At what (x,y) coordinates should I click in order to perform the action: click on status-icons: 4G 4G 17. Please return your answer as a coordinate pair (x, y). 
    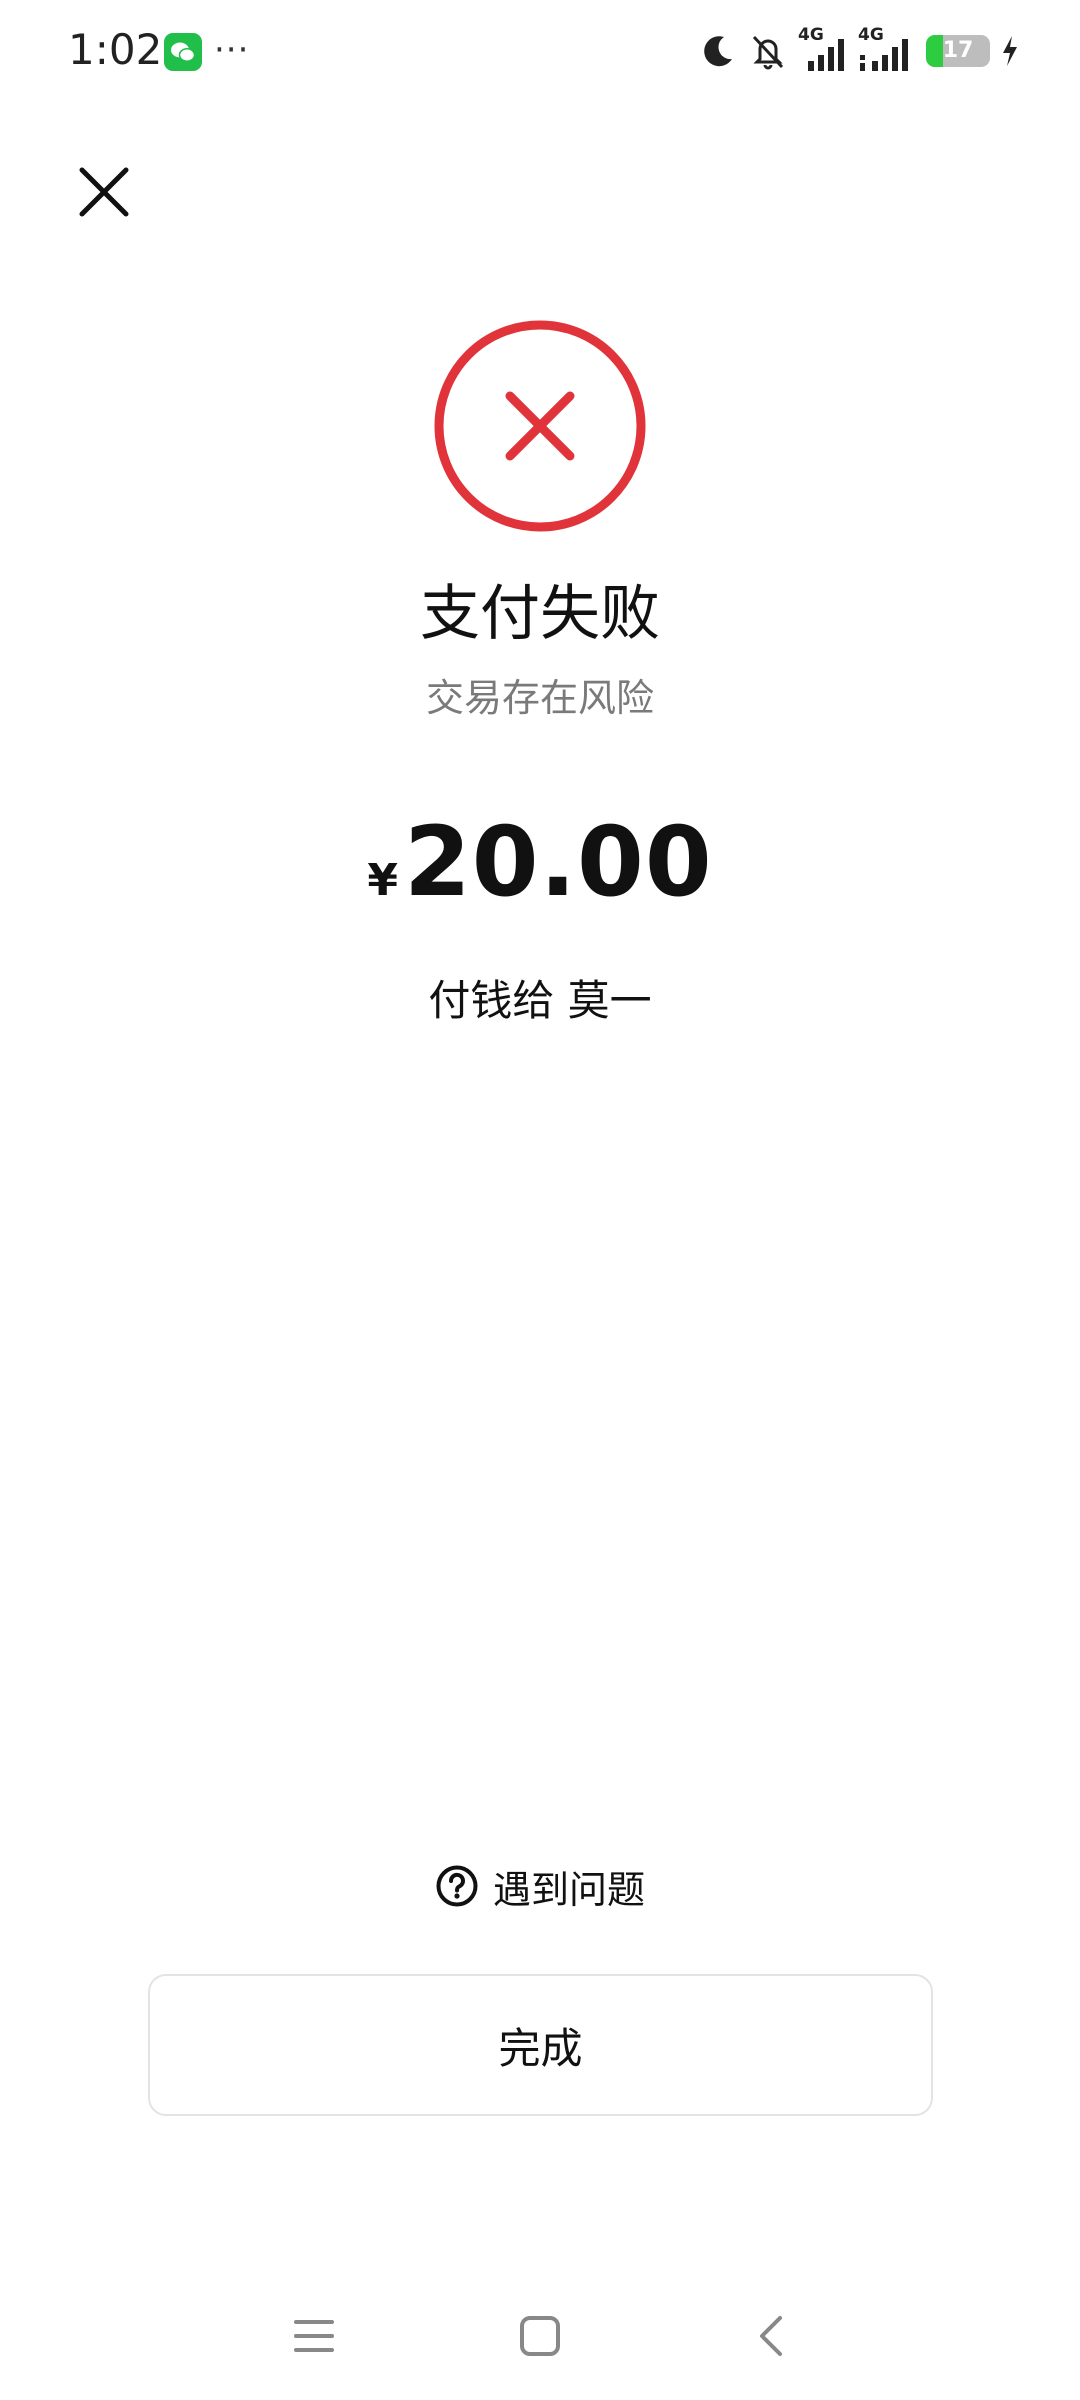
    Looking at the image, I should click on (859, 50).